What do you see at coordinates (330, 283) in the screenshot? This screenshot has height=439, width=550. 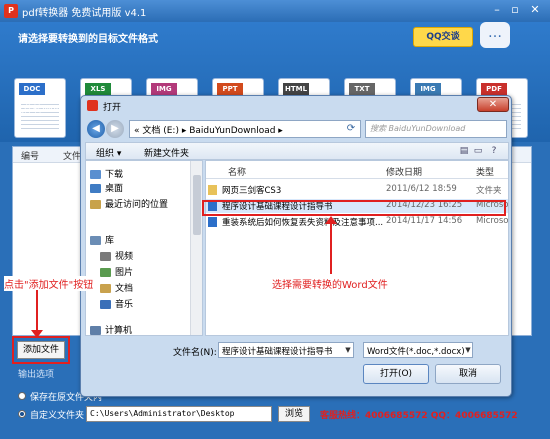 I see `annotation-select-word: 选择需要转换的Word文件` at bounding box center [330, 283].